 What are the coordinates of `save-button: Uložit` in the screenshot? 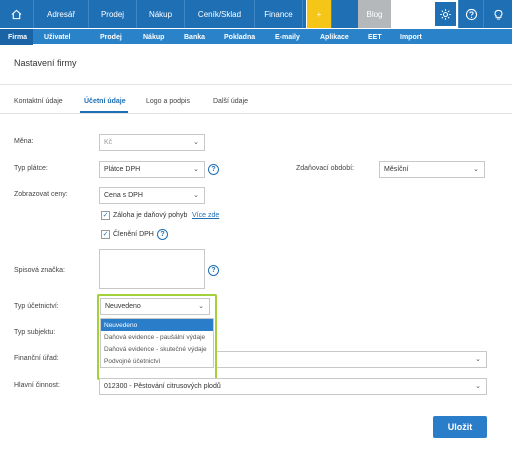 It's located at (460, 427).